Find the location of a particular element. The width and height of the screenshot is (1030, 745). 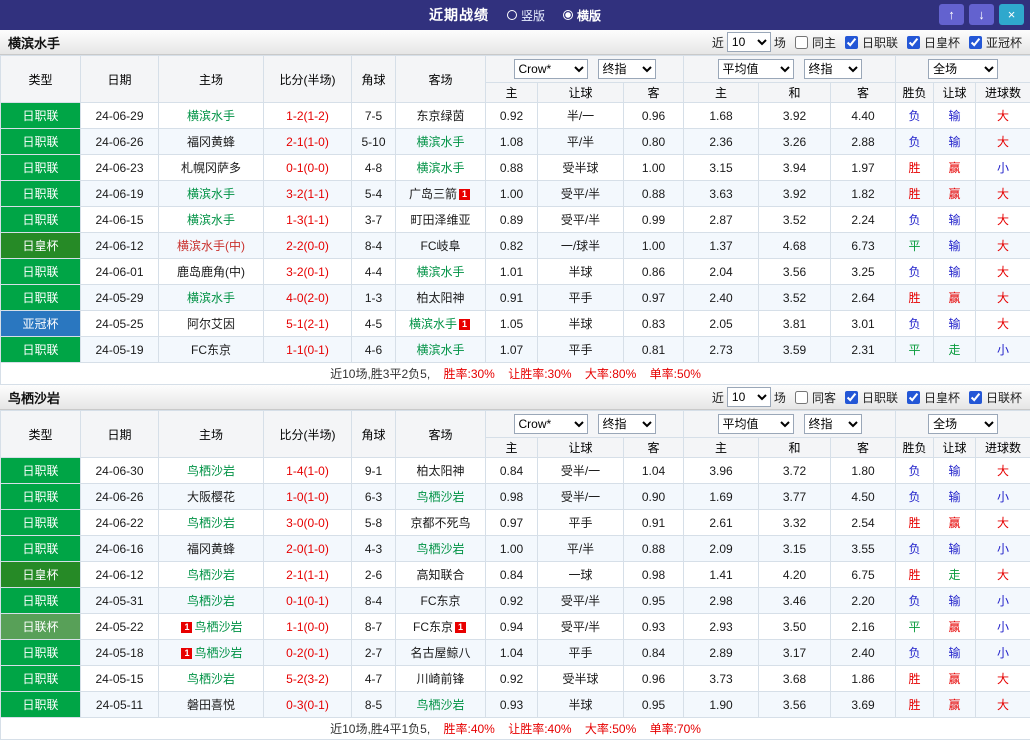

team-name: 名古屋鲸八 is located at coordinates (440, 653).